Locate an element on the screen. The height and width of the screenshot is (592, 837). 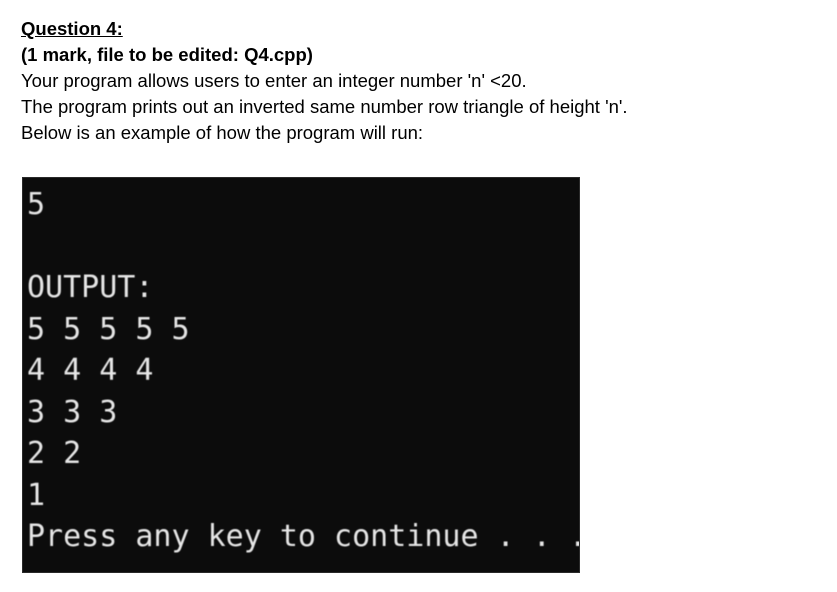
console-row-5: 1 is located at coordinates (36, 495).